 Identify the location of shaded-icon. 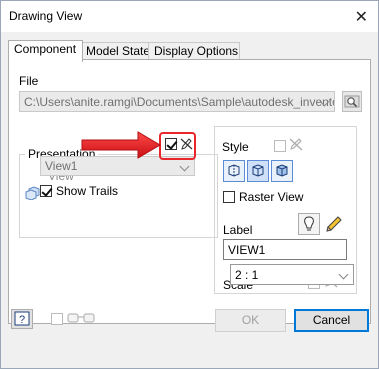
(282, 170).